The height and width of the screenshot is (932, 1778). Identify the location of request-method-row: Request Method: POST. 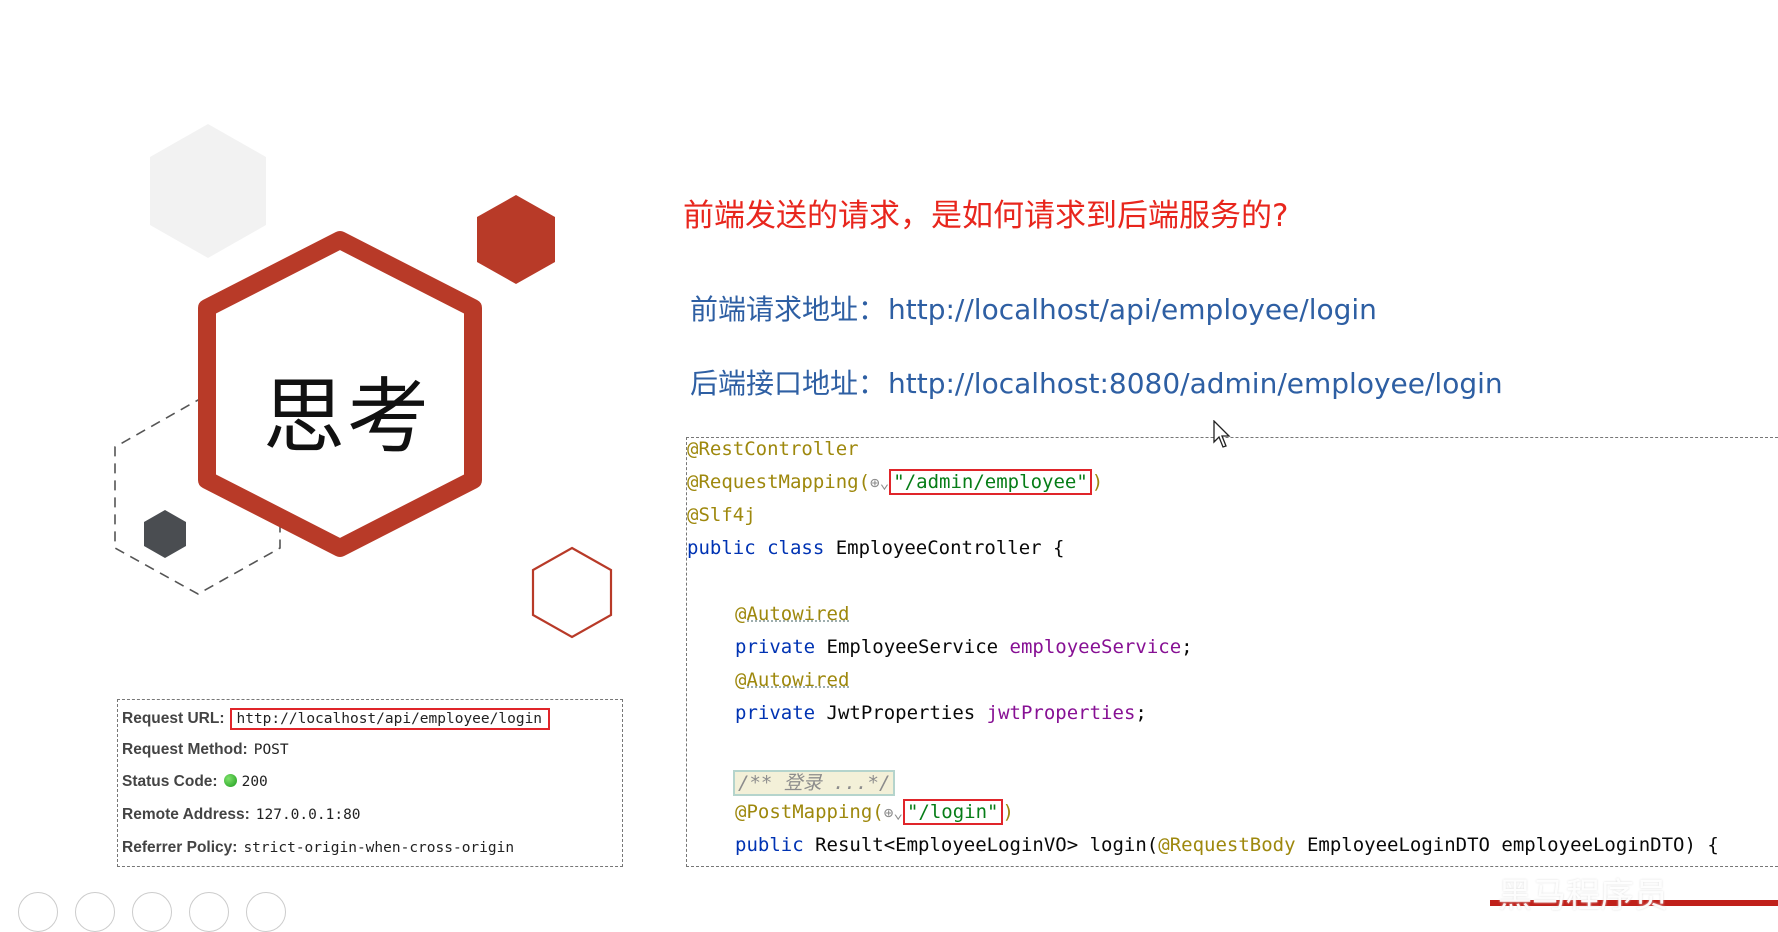
(205, 750).